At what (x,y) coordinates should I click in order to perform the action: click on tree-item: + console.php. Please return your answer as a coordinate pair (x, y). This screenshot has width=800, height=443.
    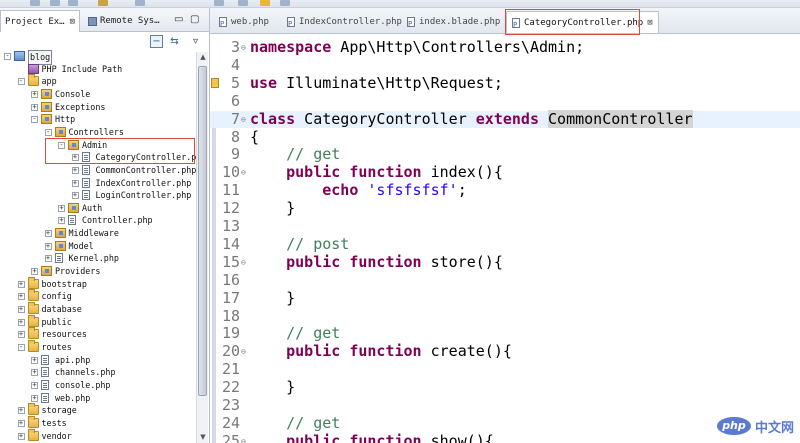
    Looking at the image, I should click on (98, 385).